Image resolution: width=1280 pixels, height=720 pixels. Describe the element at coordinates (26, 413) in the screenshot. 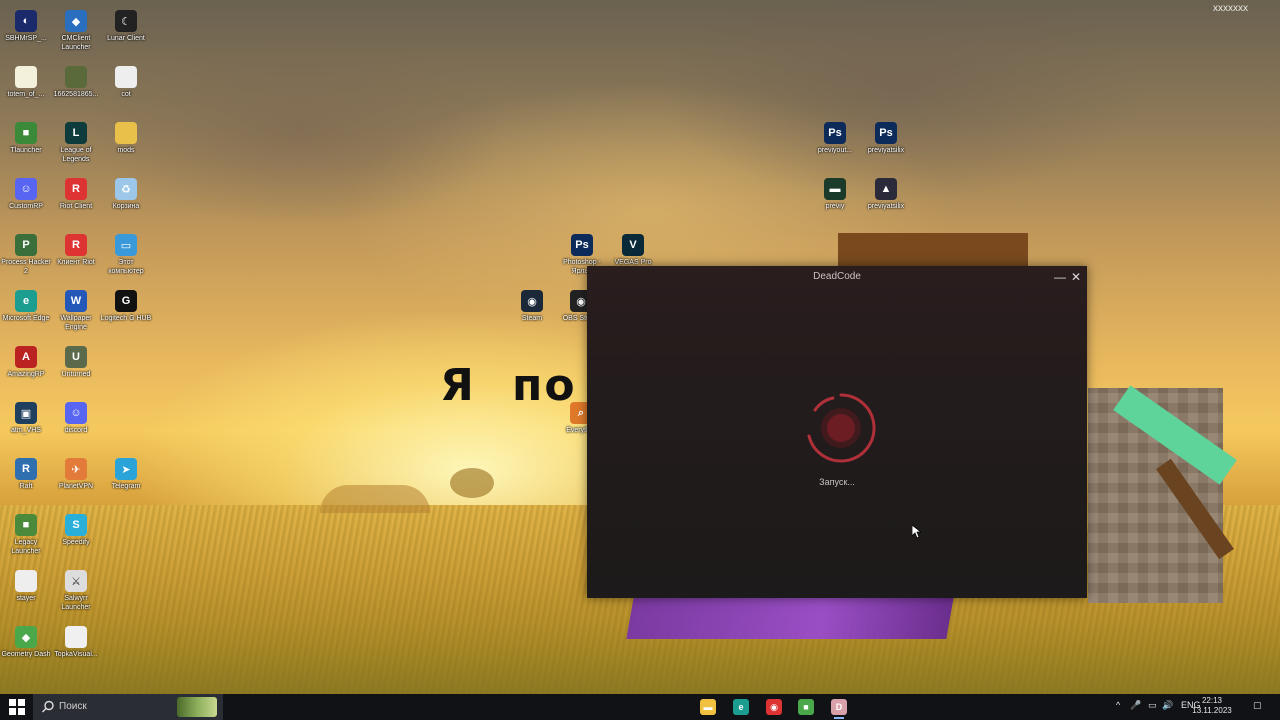

I see `desktop-app-icon: ▣` at that location.